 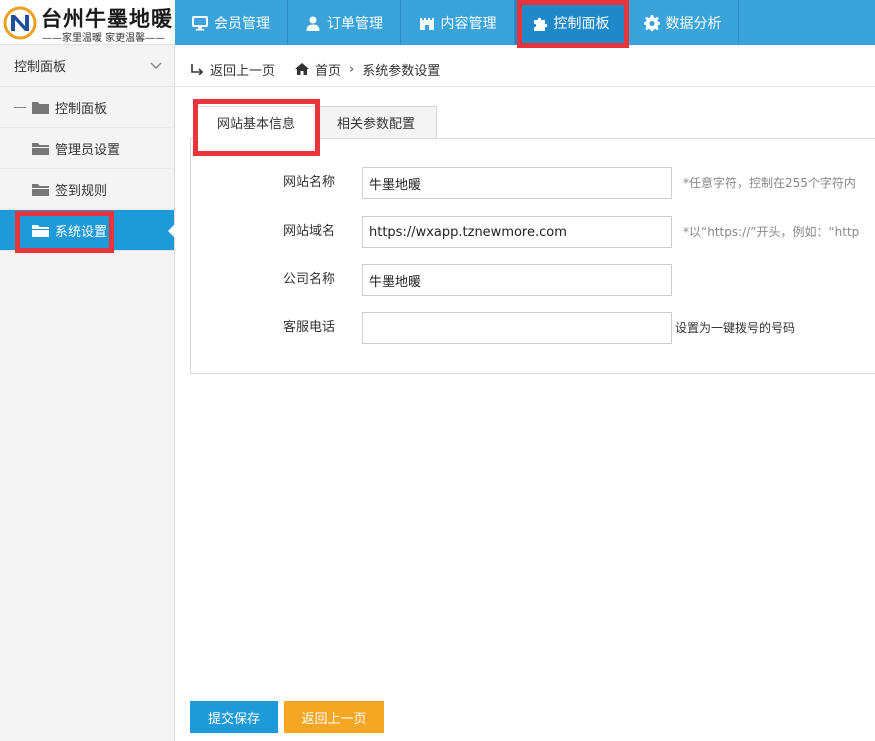 I want to click on user-icon, so click(x=313, y=23).